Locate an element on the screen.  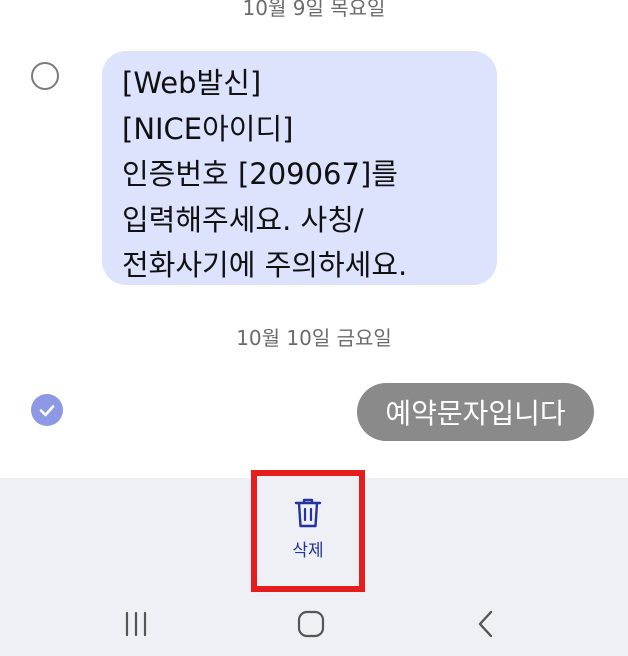
message-line: 인증번호 [209067]를 is located at coordinates (260, 174).